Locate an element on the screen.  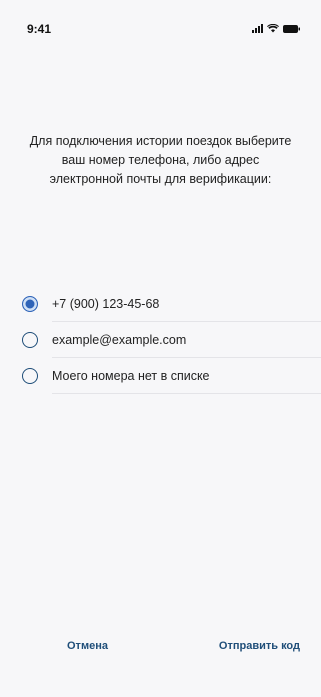
battery-icon is located at coordinates (291, 29).